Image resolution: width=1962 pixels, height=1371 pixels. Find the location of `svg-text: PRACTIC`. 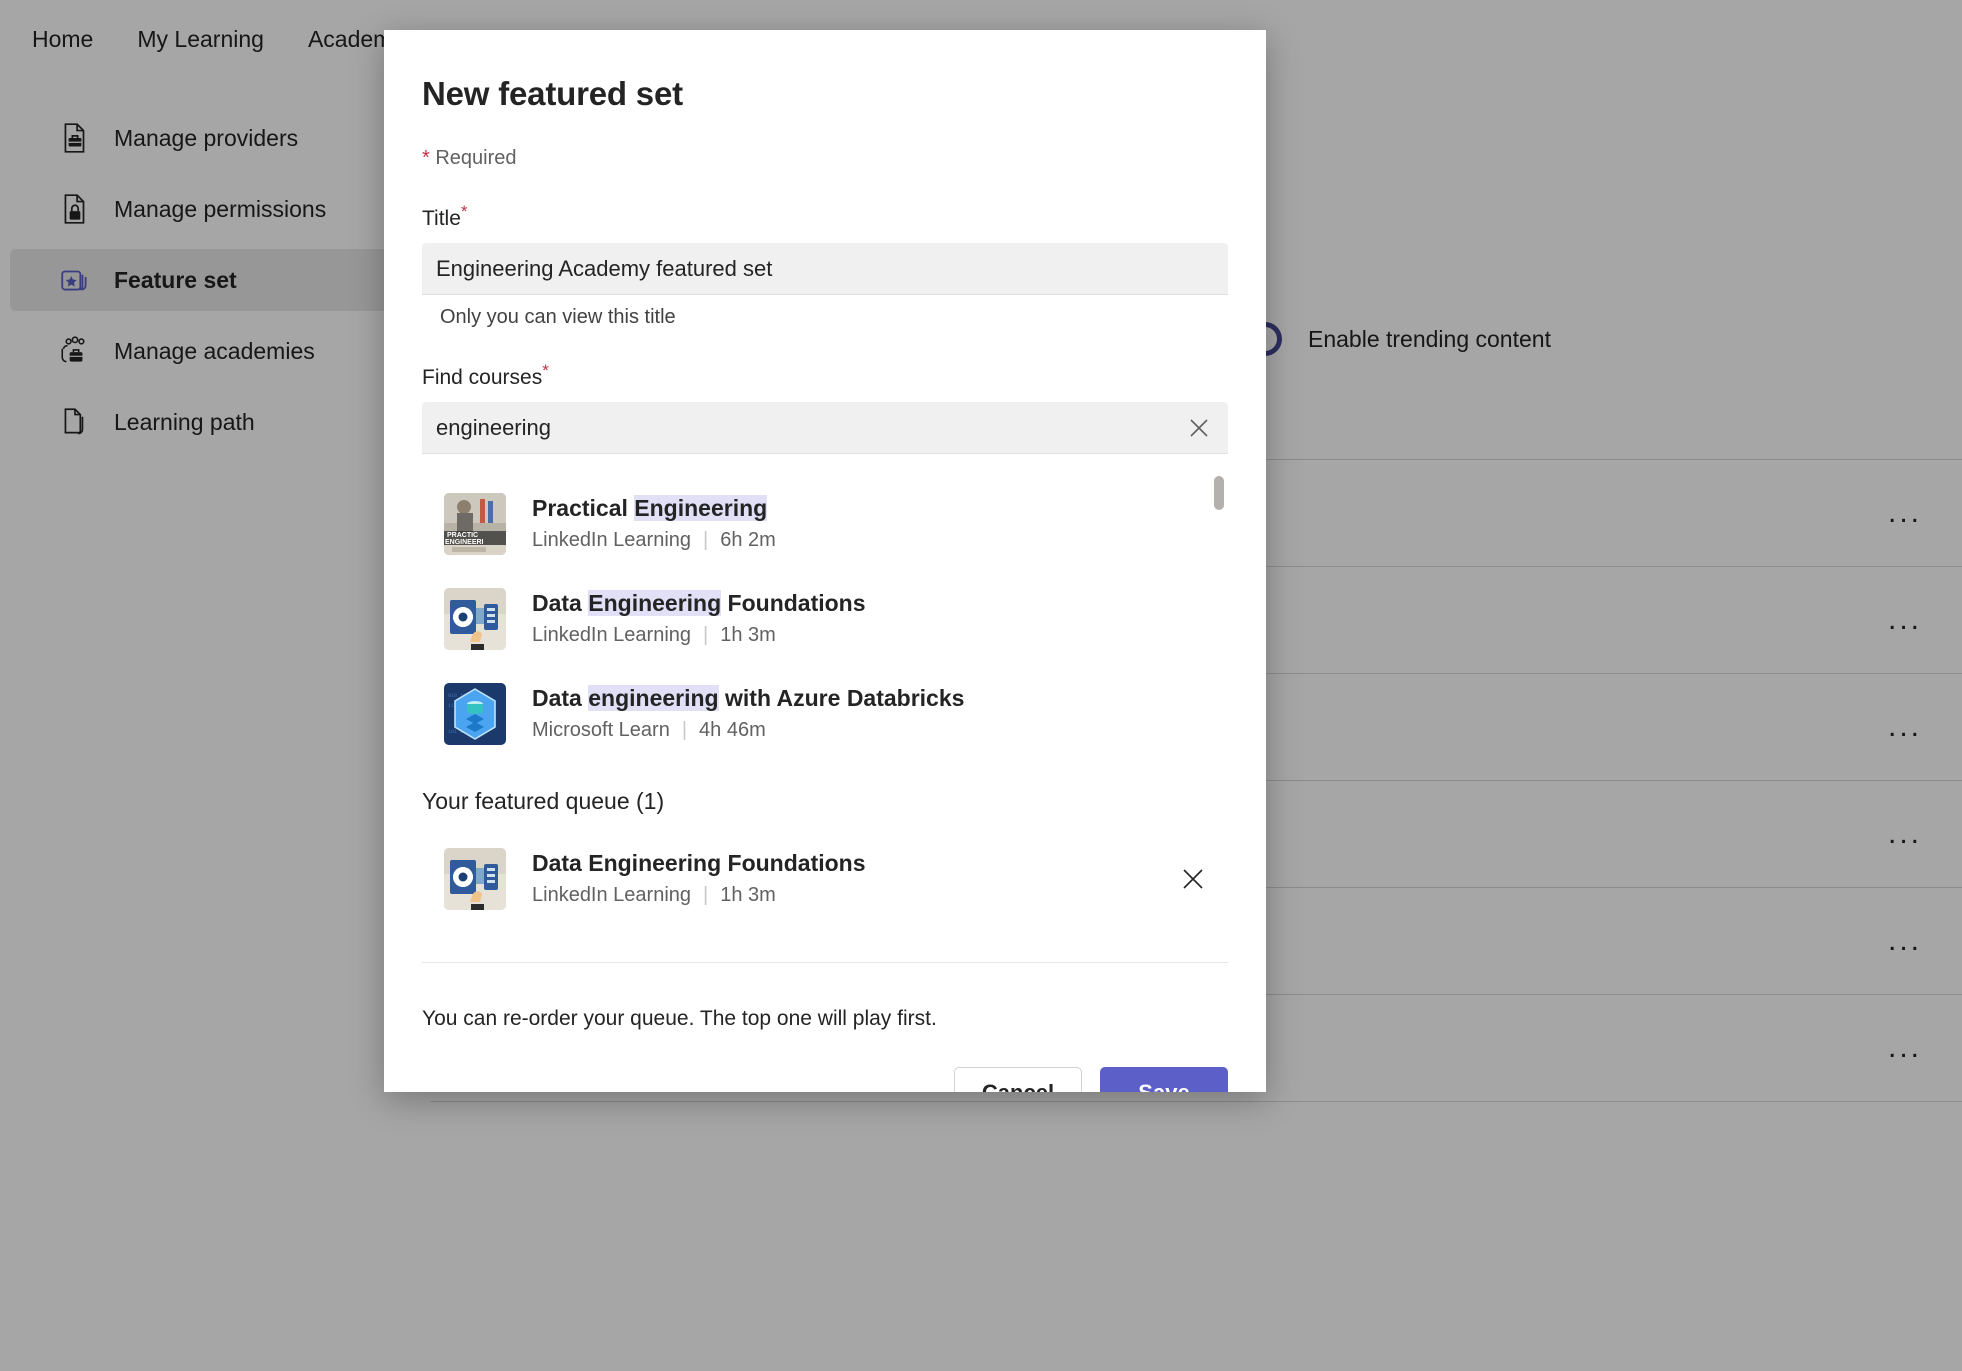

svg-text: PRACTIC is located at coordinates (462, 535).